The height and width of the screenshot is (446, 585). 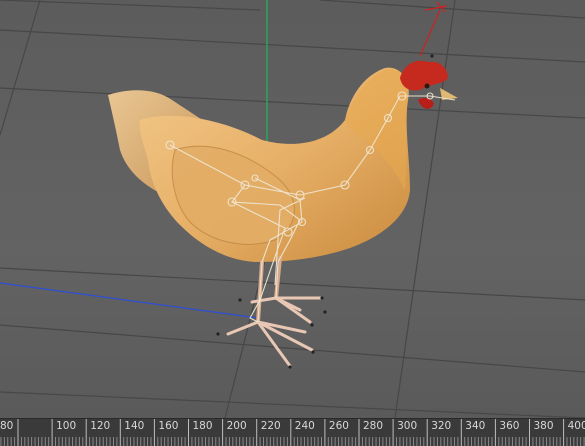 What do you see at coordinates (338, 426) in the screenshot?
I see `timeline-frame-label: 260` at bounding box center [338, 426].